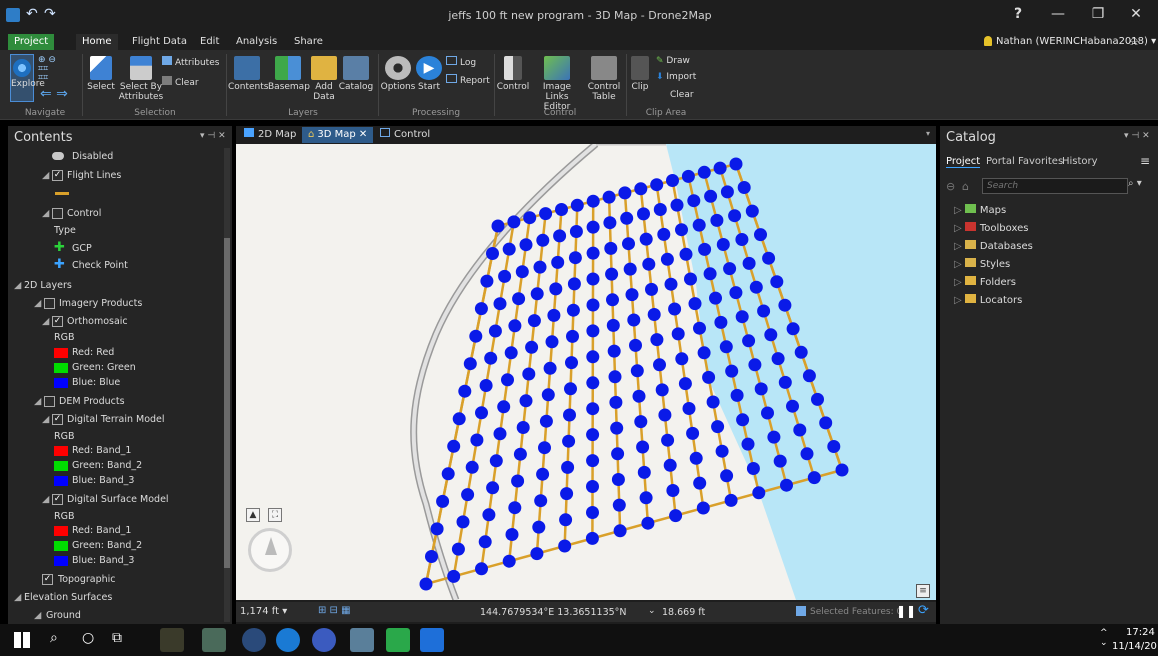  I want to click on layer-ground: Ground, so click(63, 615).